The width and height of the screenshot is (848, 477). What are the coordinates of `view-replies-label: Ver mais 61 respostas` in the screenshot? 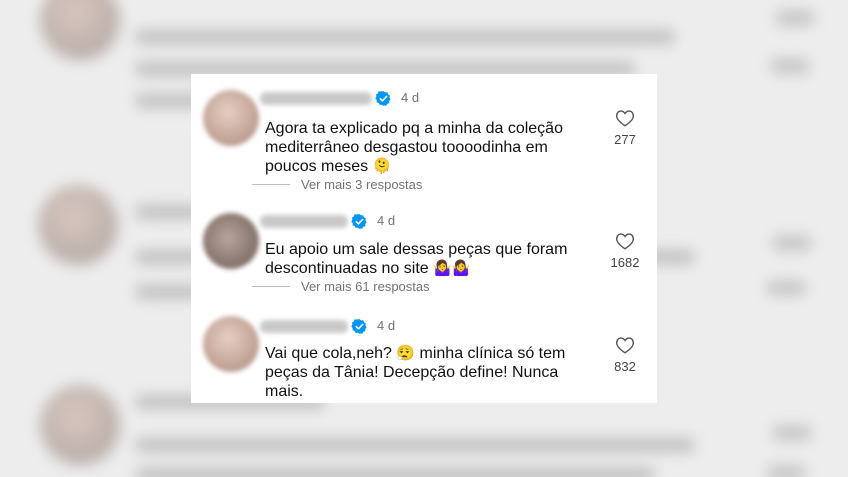 It's located at (365, 286).